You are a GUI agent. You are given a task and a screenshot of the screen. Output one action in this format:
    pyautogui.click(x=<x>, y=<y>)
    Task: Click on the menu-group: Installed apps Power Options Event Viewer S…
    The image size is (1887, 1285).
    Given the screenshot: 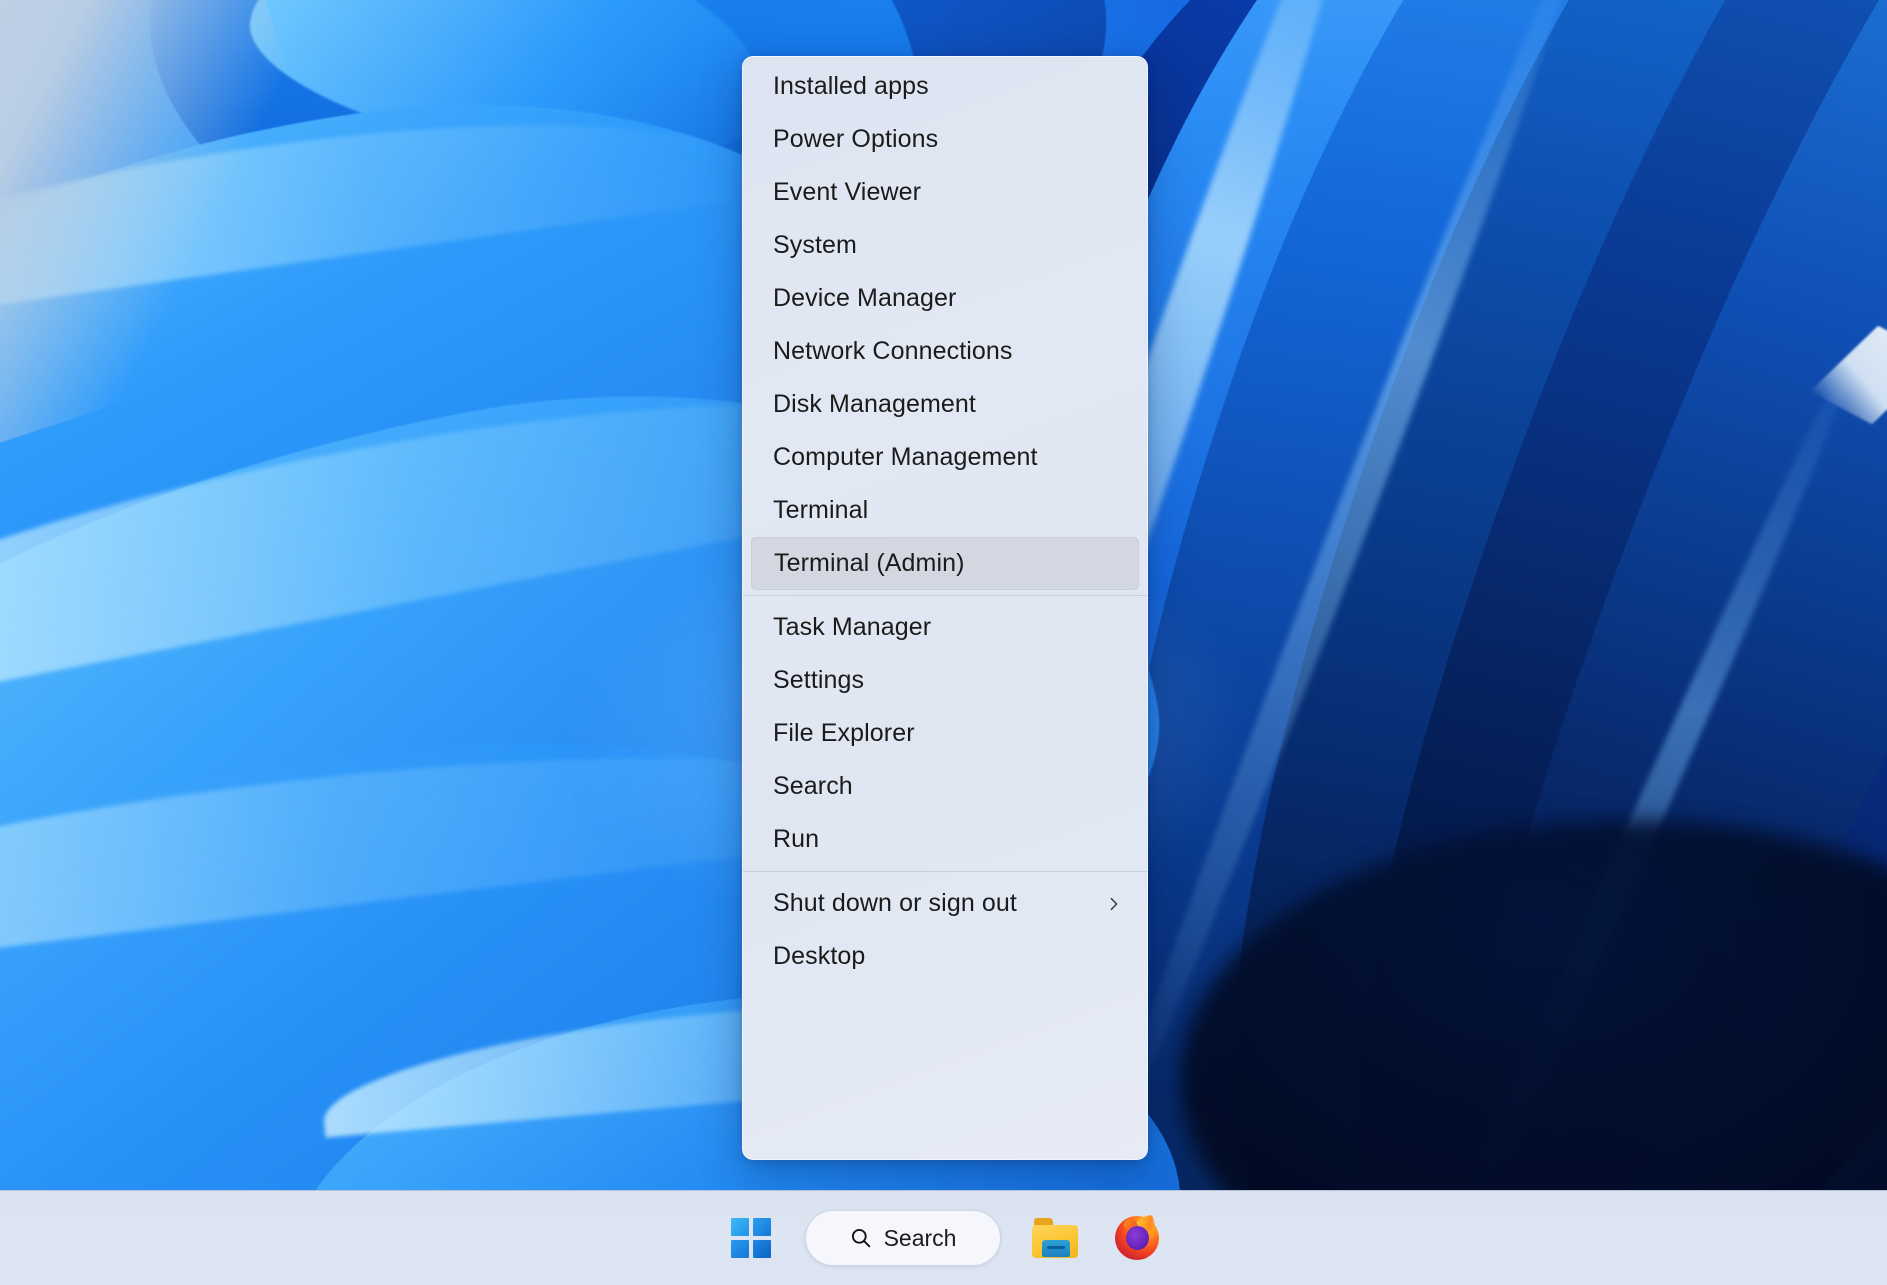 What is the action you would take?
    pyautogui.click(x=945, y=325)
    